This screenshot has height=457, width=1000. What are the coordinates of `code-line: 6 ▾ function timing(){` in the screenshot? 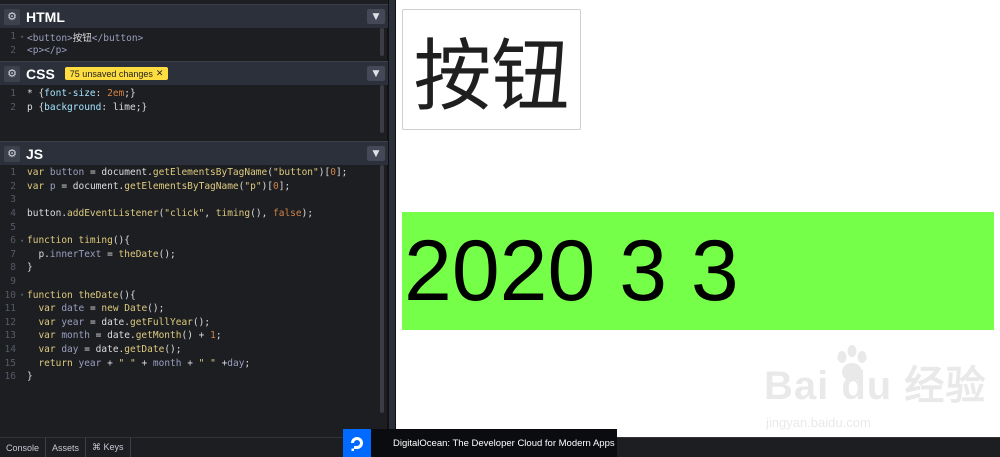 It's located at (193, 241).